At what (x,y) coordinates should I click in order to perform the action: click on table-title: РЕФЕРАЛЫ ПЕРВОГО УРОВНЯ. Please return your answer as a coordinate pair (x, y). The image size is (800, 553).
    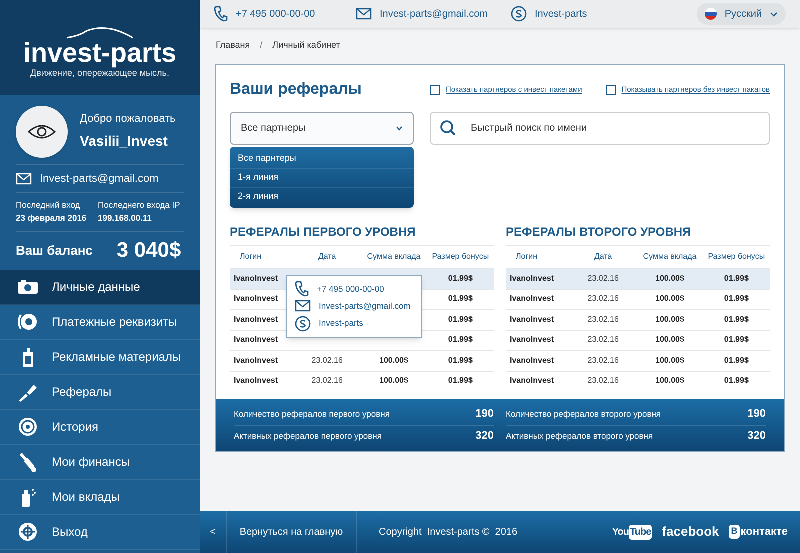
    Looking at the image, I should click on (323, 232).